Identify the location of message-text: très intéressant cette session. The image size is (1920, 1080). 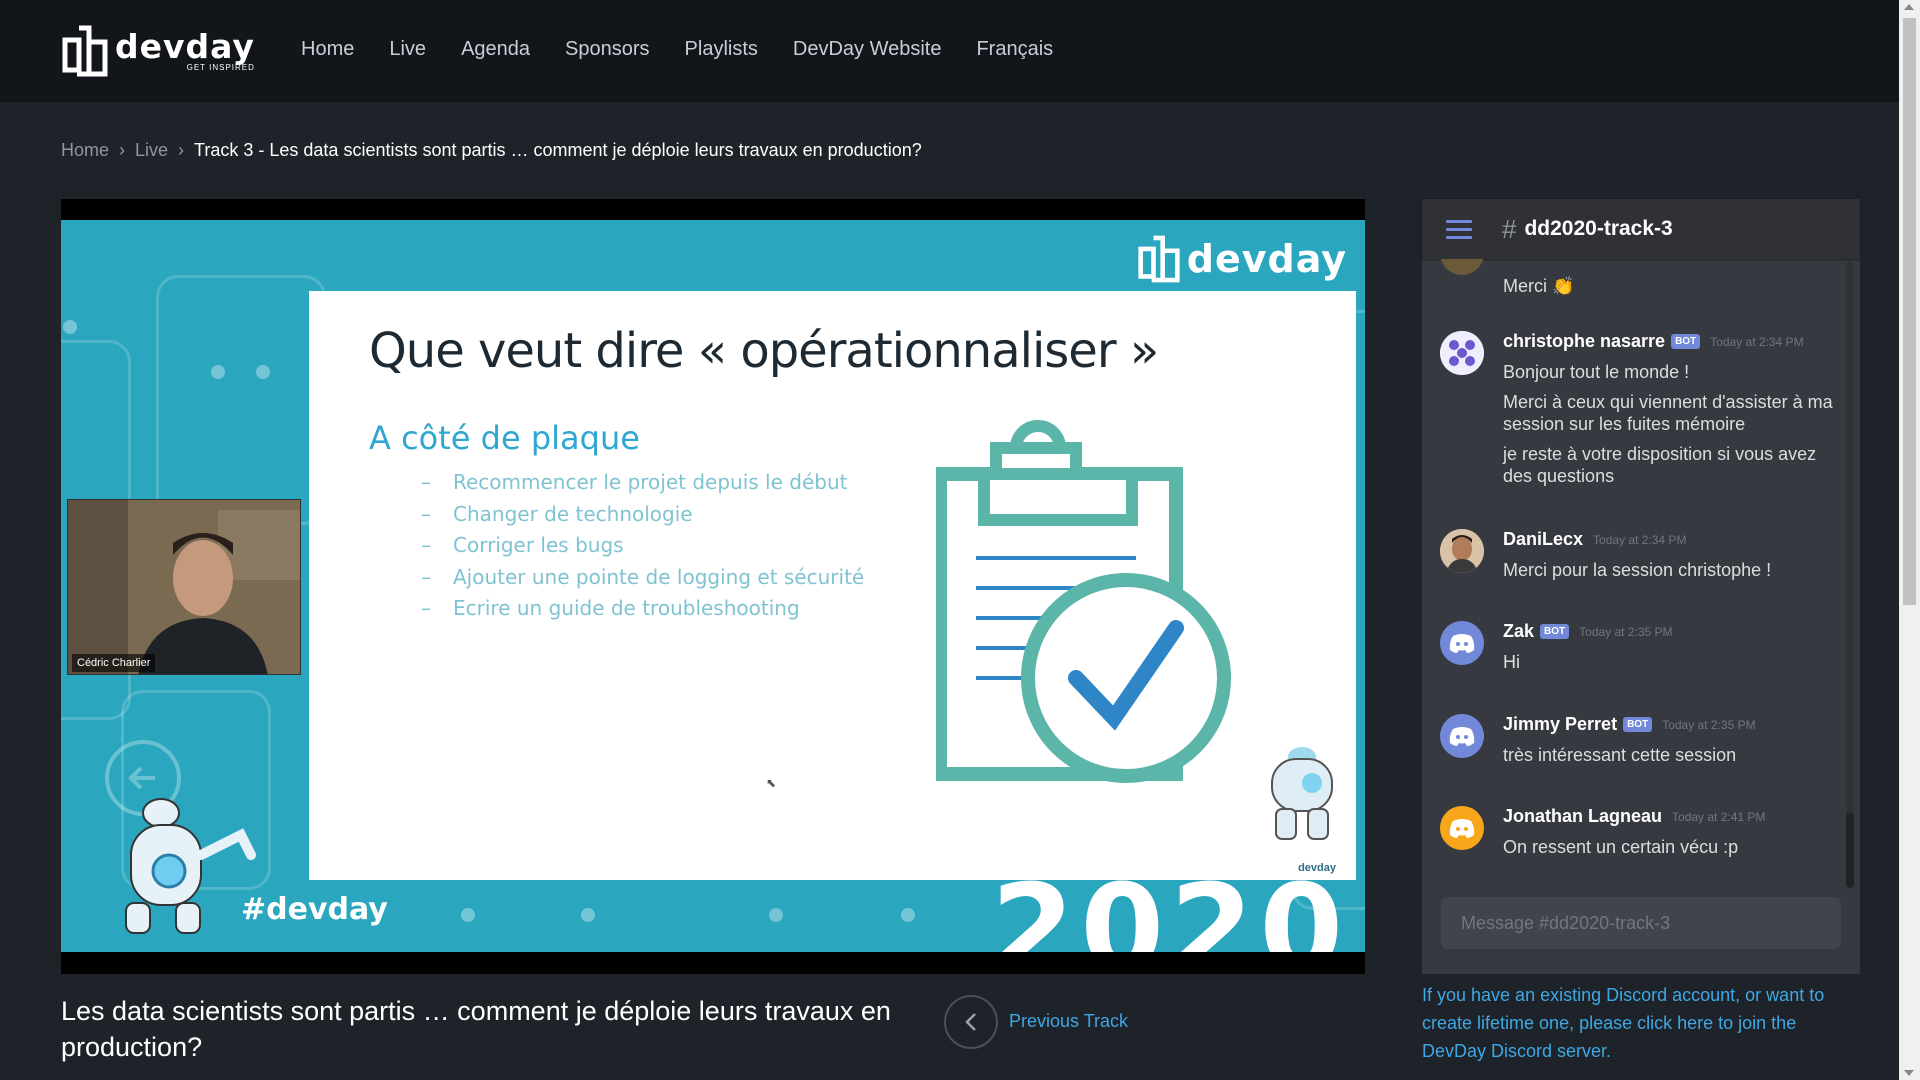
(1620, 755).